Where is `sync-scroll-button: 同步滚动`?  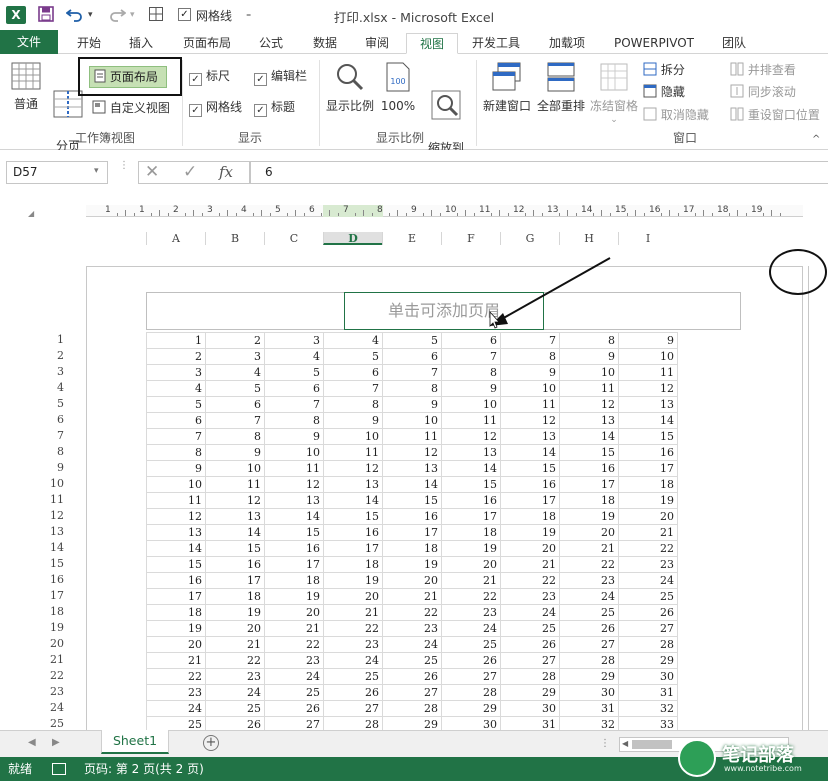
sync-scroll-button: 同步滚动 is located at coordinates (763, 93).